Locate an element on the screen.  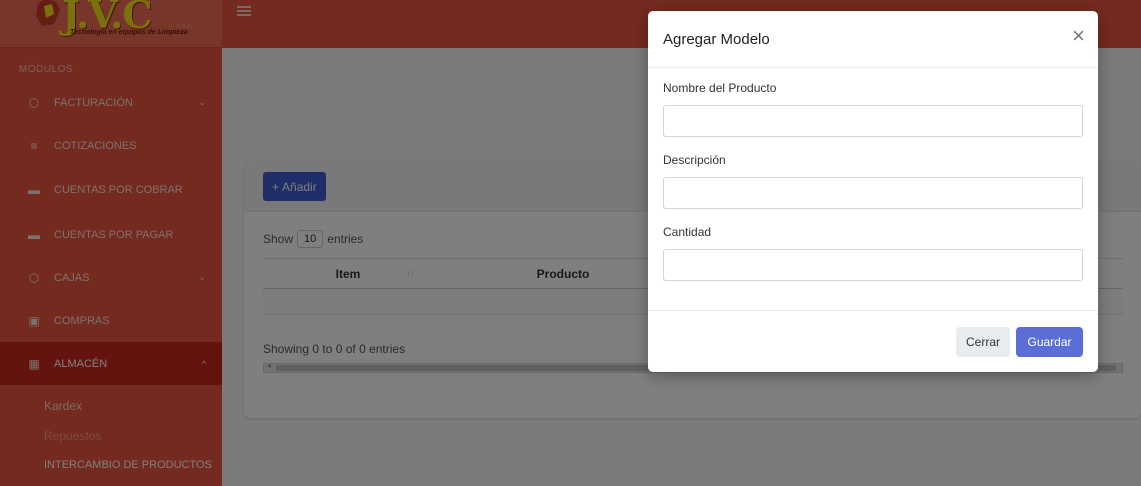
close-icon: × is located at coordinates (1078, 36).